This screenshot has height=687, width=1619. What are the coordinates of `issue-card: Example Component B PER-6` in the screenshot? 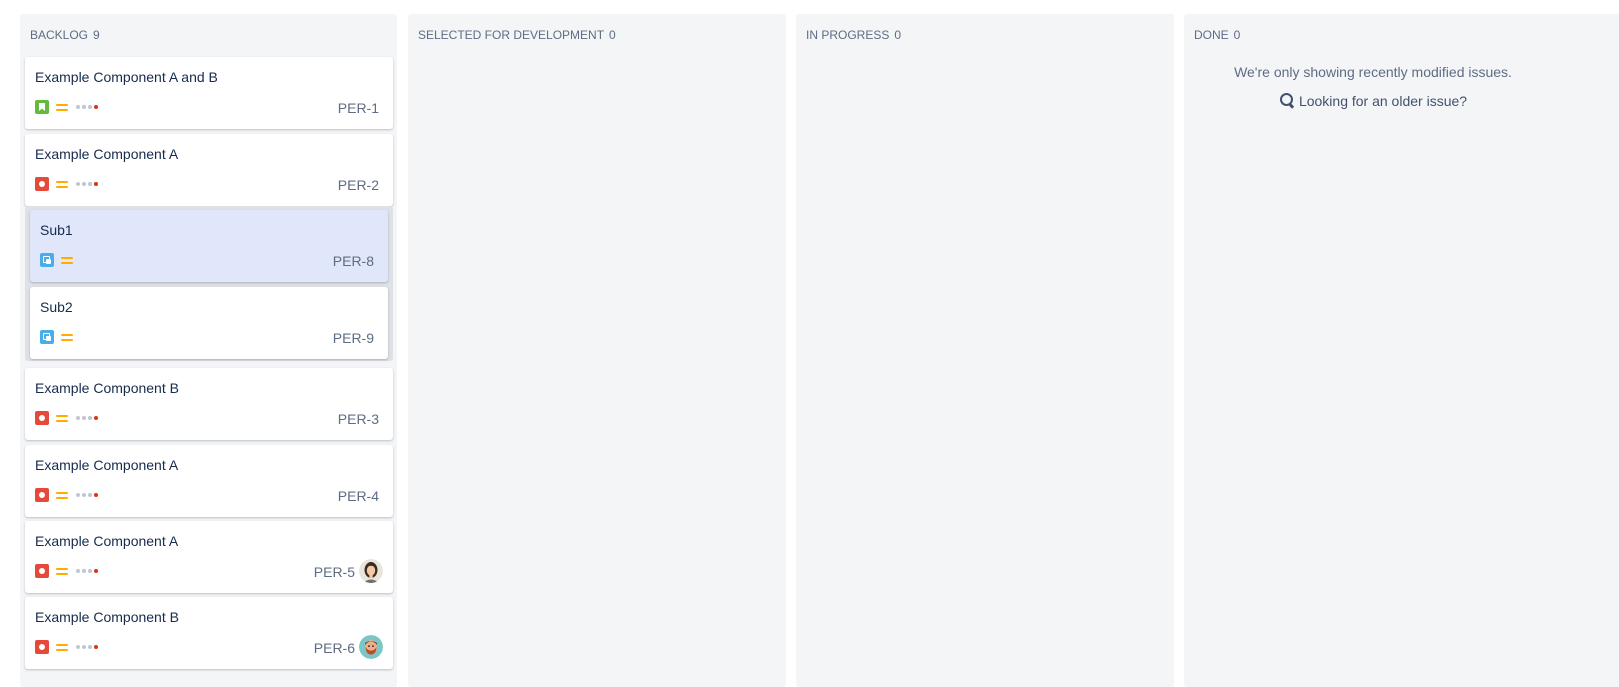 It's located at (209, 633).